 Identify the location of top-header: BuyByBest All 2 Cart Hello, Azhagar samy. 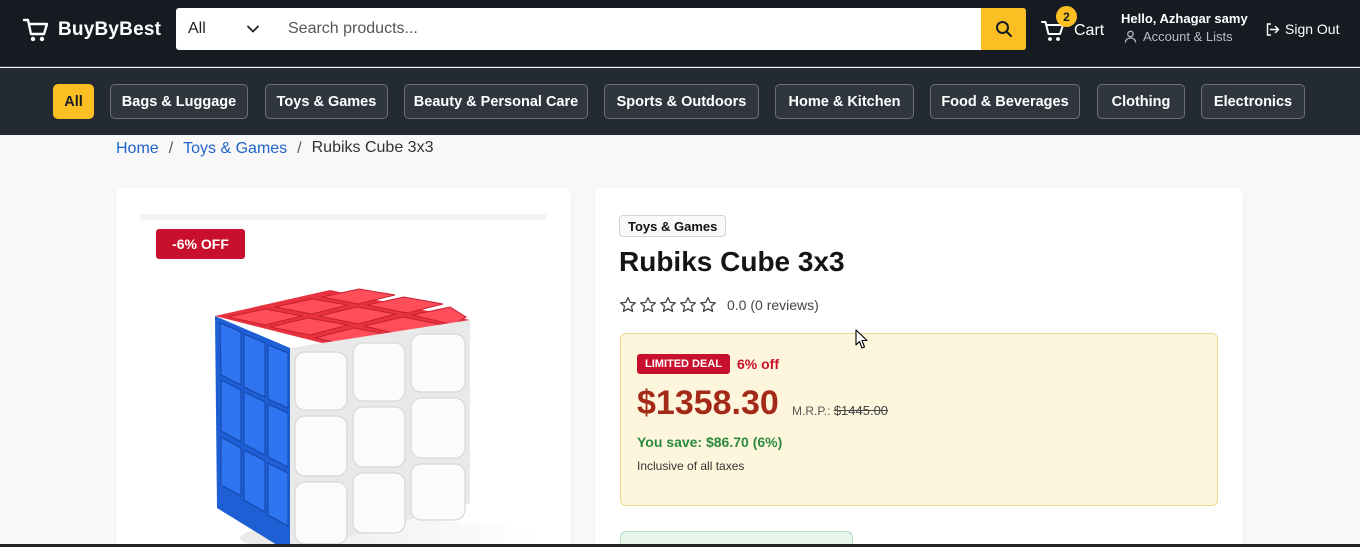
(680, 33).